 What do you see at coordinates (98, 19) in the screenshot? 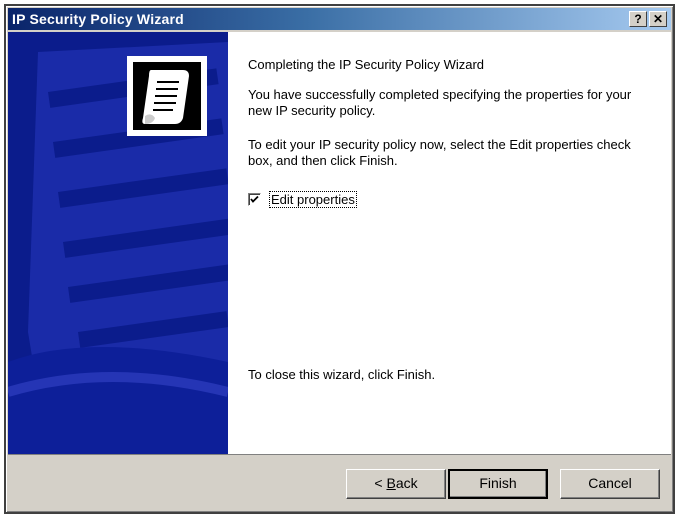
I see `window-title: IP Security Policy Wizard` at bounding box center [98, 19].